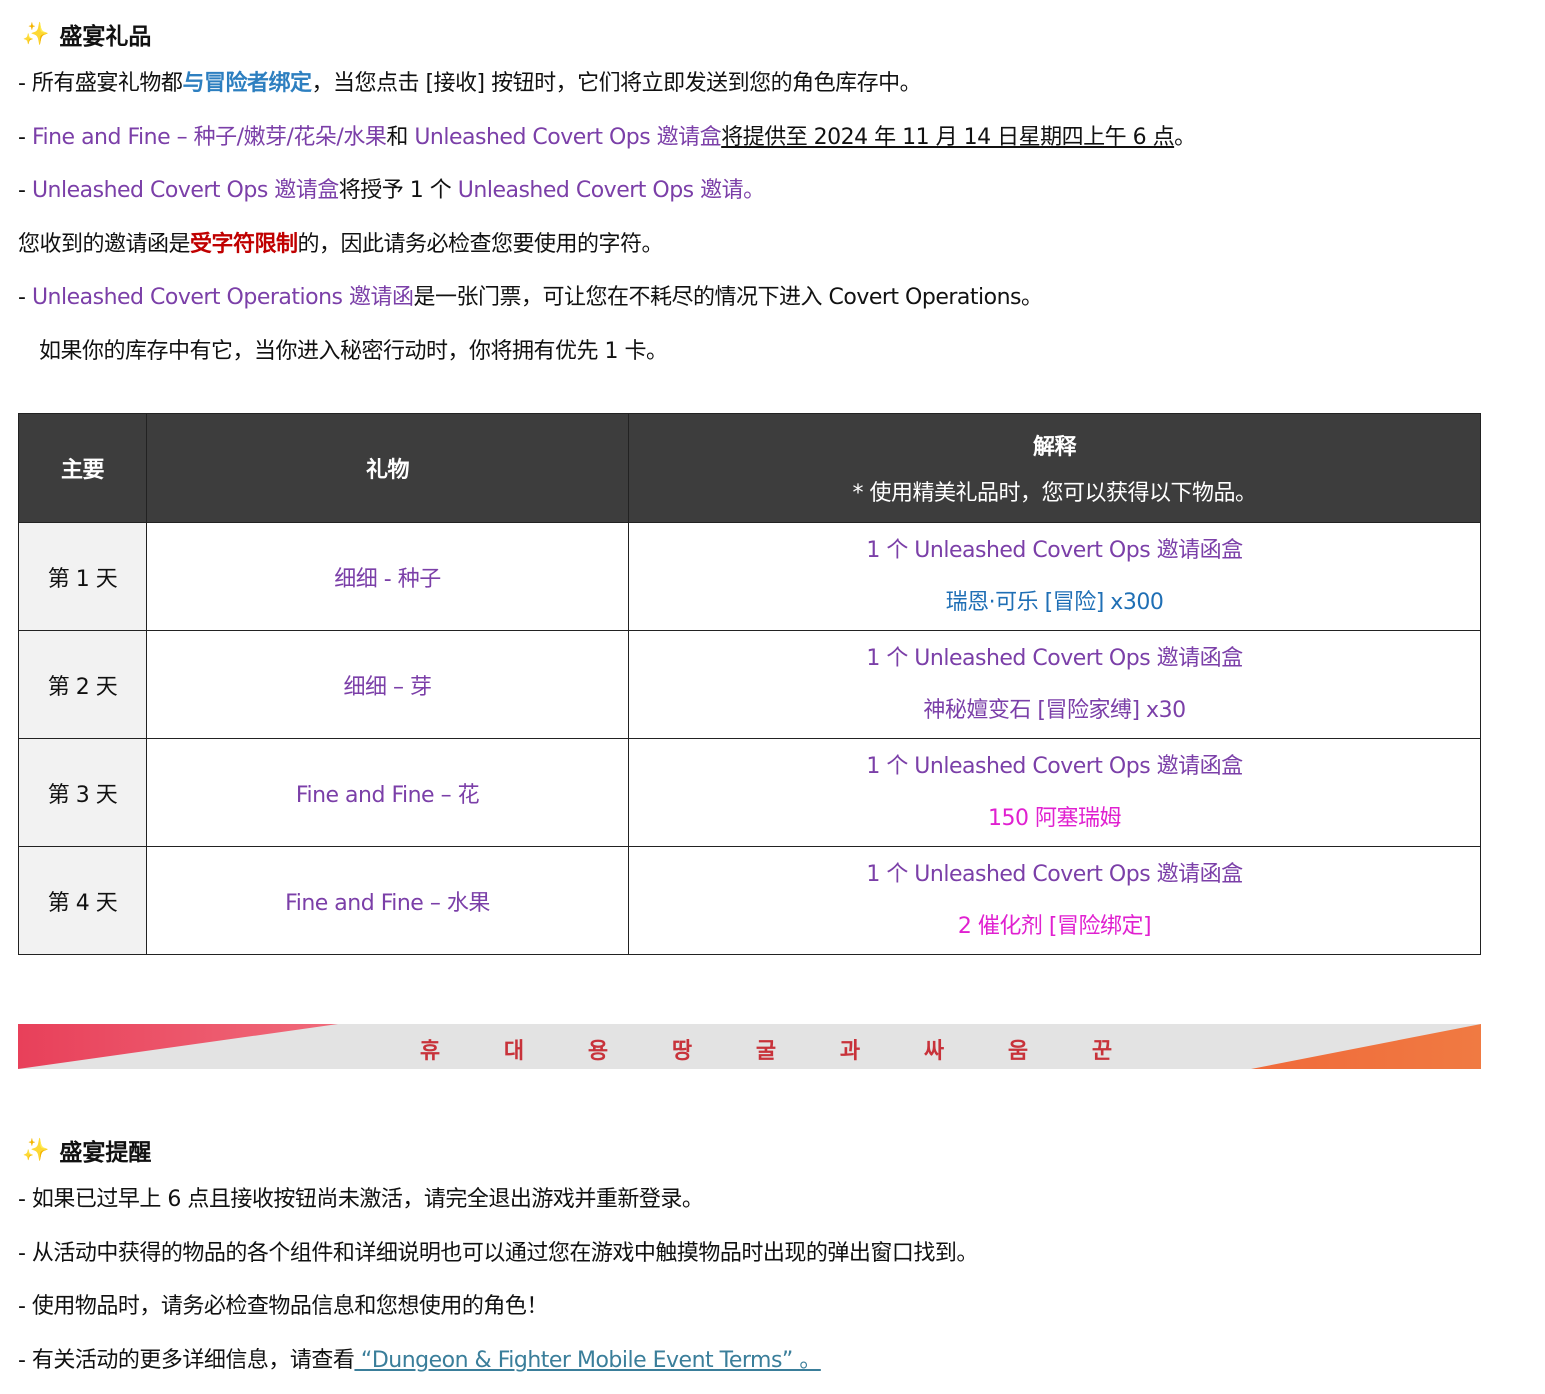  Describe the element at coordinates (247, 83) in the screenshot. I see `highlight-text: 与冒险者绑定` at that location.